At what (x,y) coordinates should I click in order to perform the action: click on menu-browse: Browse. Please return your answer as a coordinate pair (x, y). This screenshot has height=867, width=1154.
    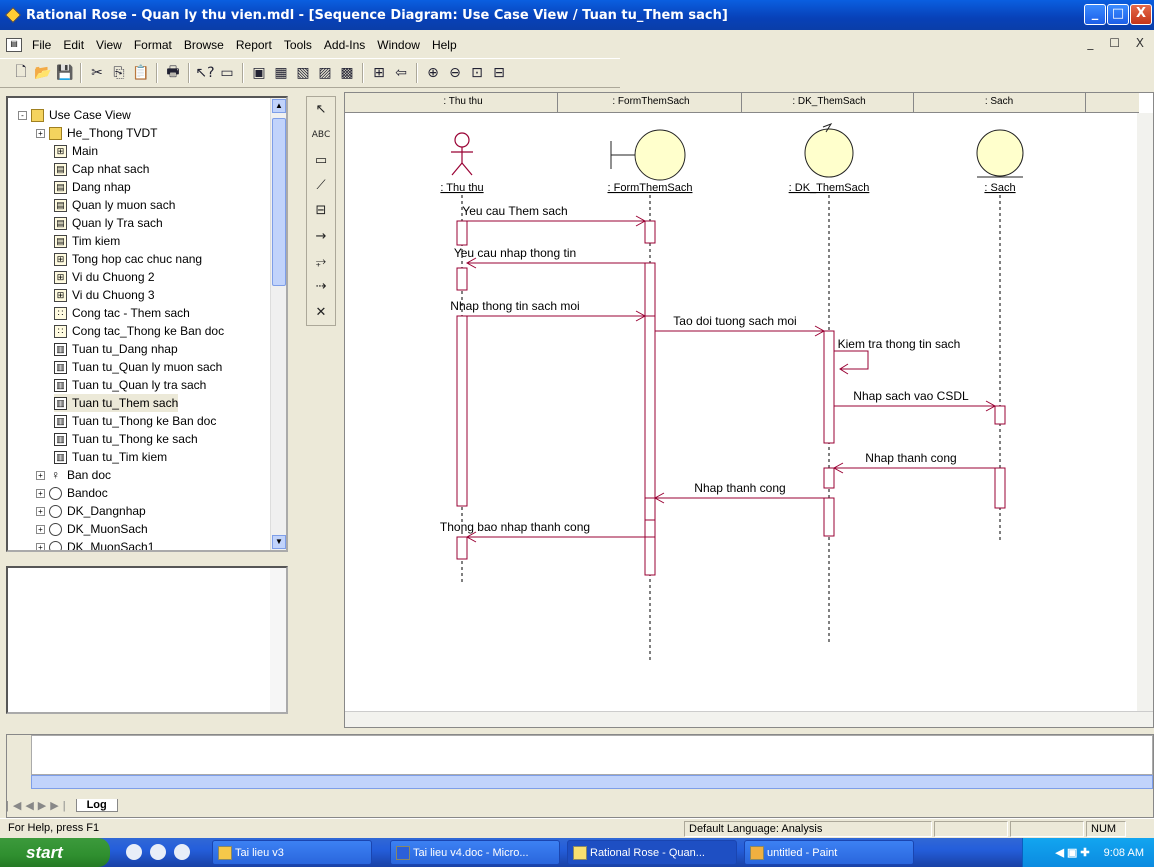
    Looking at the image, I should click on (204, 45).